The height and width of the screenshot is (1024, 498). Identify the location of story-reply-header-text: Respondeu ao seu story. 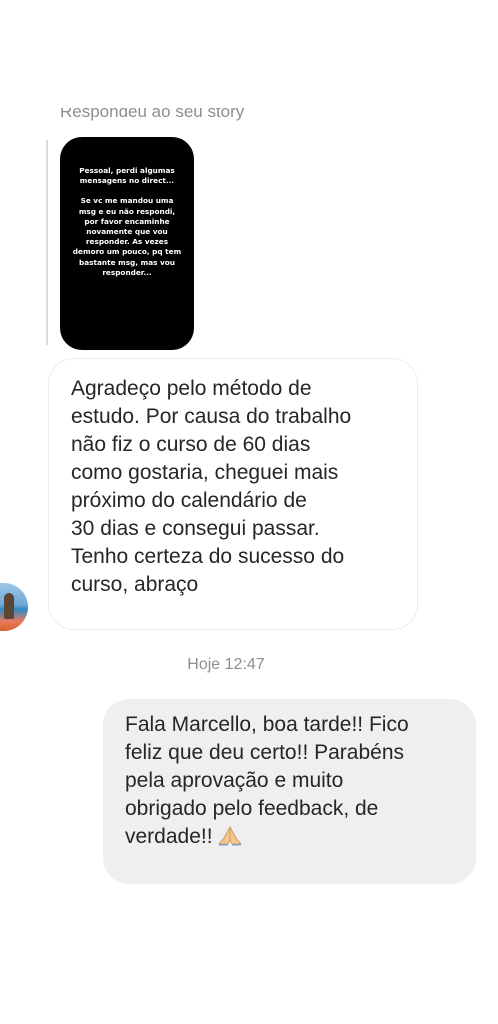
(152, 114).